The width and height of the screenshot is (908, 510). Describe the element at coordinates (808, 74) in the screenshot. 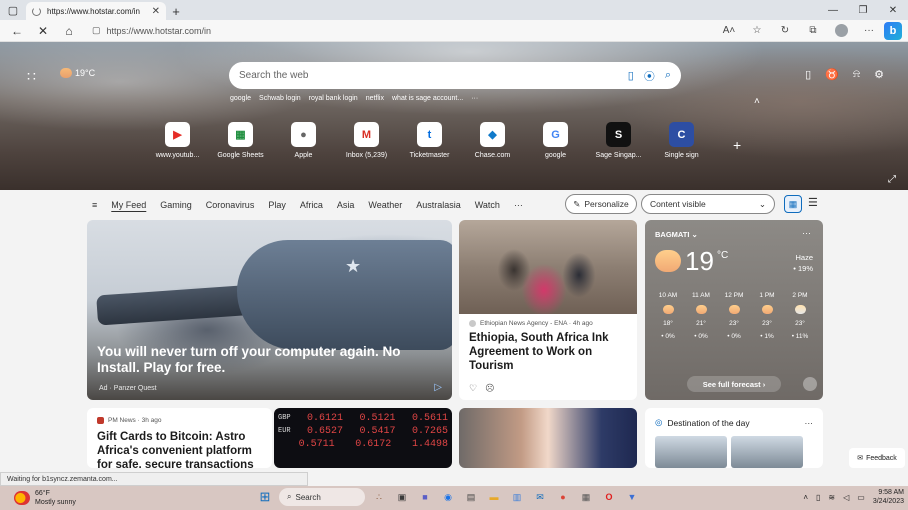

I see `phone-icon: ▯` at that location.